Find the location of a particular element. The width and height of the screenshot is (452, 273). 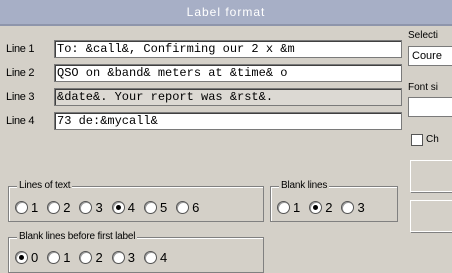

line-1-input: To: &call&, Confirming our 2 x &m is located at coordinates (228, 49).